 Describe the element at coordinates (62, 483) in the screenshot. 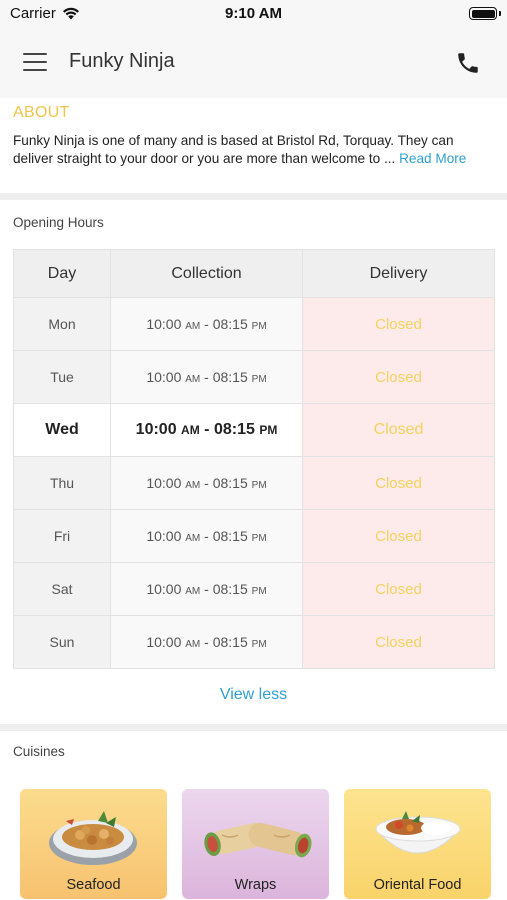

I see `day-cell: Thu` at that location.